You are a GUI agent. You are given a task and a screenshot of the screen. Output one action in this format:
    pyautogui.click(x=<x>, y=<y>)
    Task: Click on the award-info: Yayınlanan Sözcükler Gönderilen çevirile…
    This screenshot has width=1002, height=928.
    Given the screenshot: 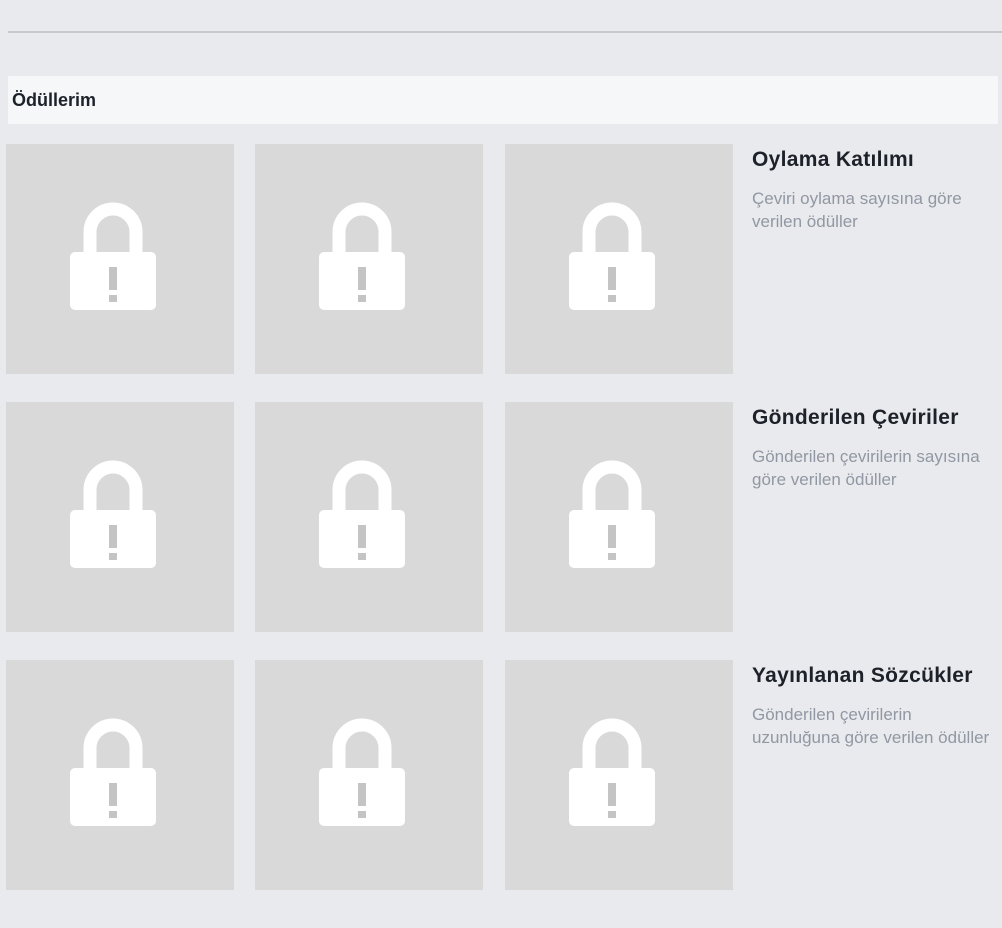 What is the action you would take?
    pyautogui.click(x=875, y=705)
    